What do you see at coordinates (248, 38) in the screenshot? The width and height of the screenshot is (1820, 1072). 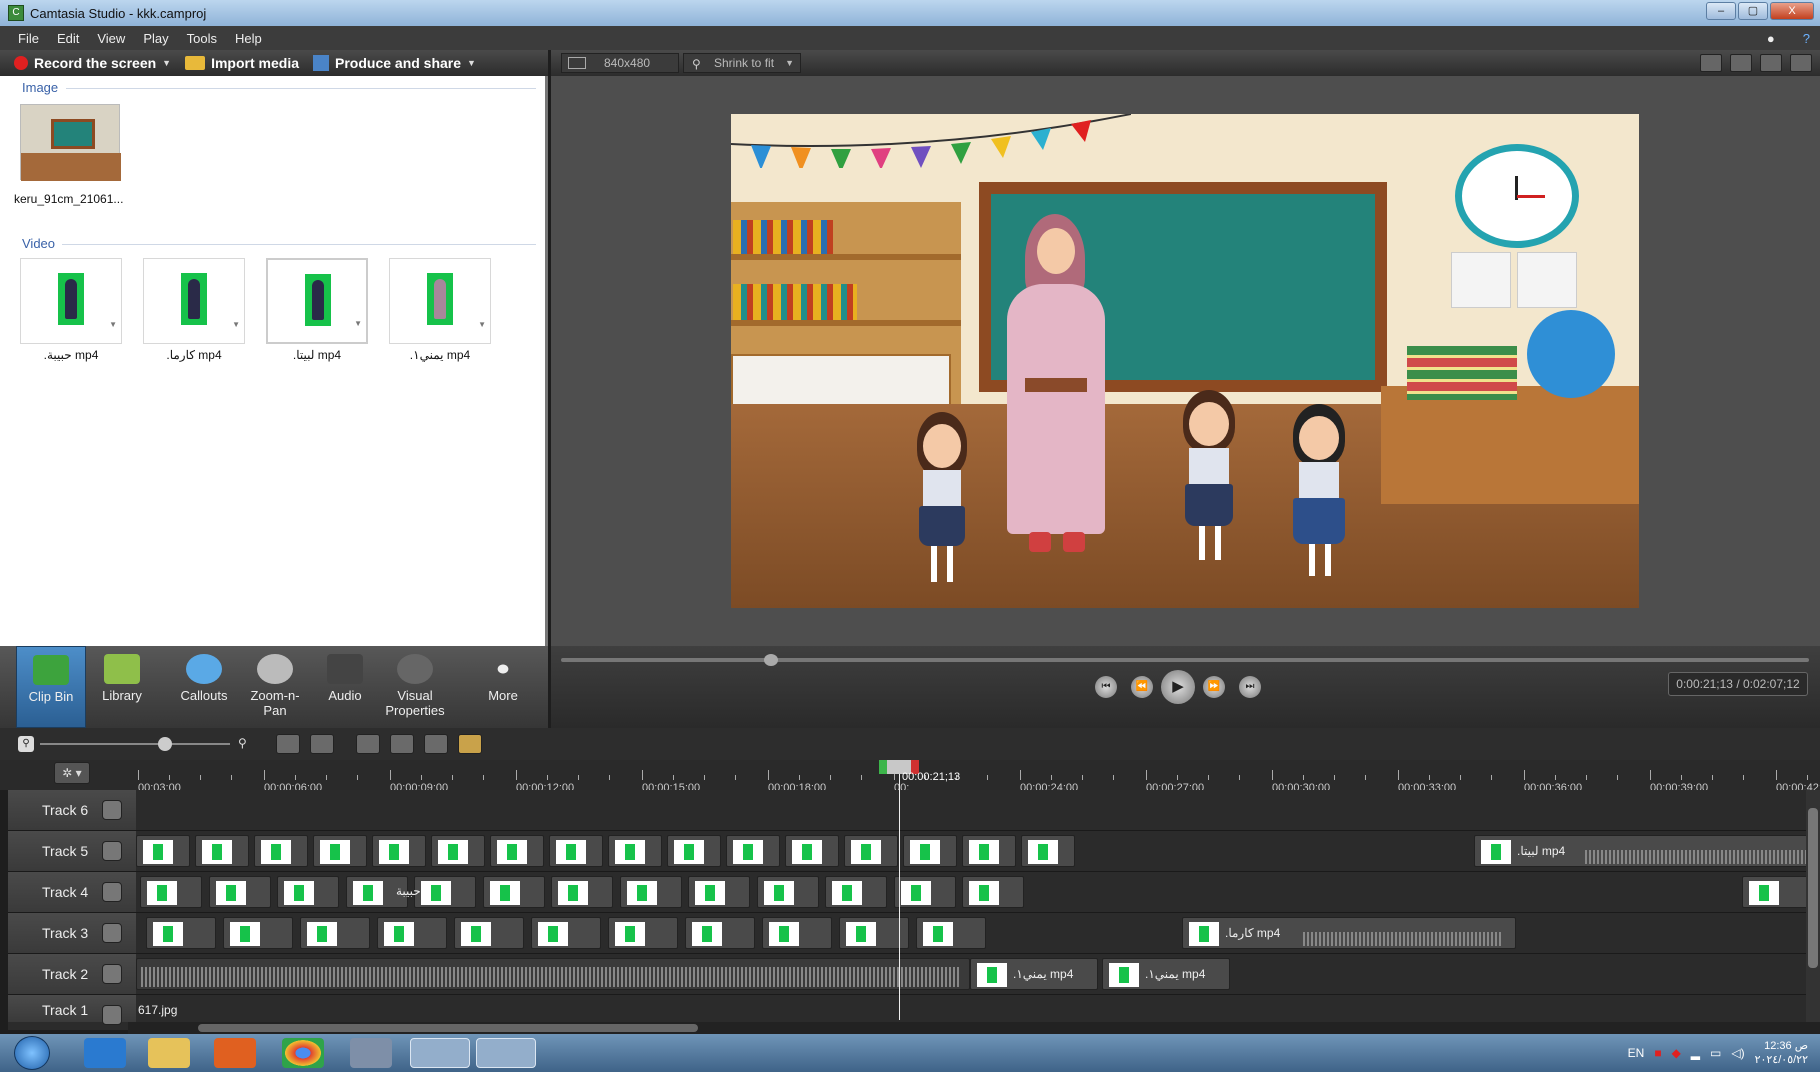 I see `menu-help: Help` at bounding box center [248, 38].